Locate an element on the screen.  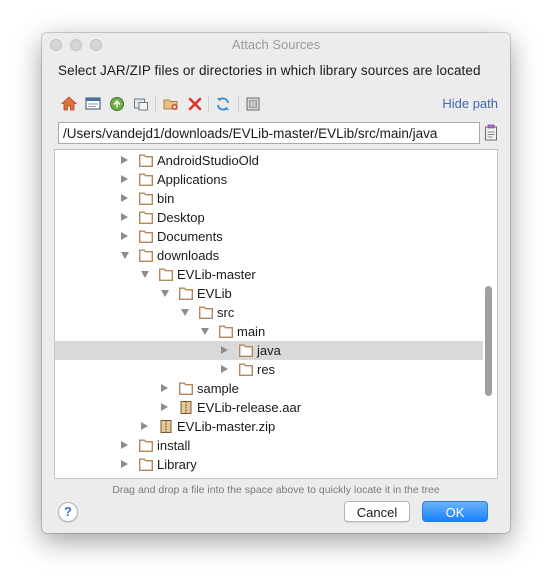
tree-item-label: src is located at coordinates (226, 312).